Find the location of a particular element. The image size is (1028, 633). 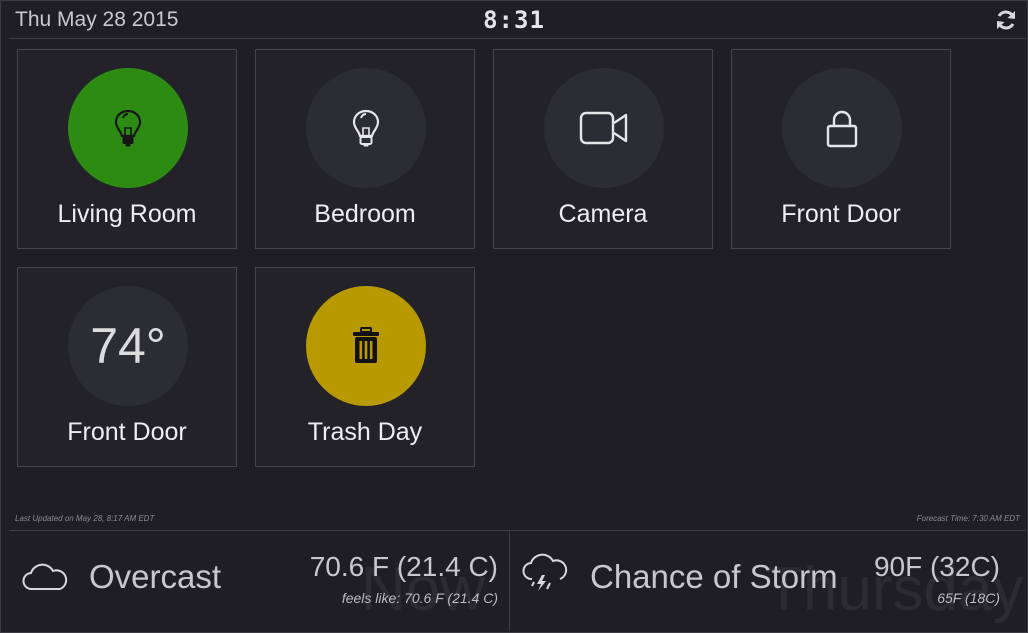

tile-front-door-temperature: 74° Front Door is located at coordinates (127, 367).